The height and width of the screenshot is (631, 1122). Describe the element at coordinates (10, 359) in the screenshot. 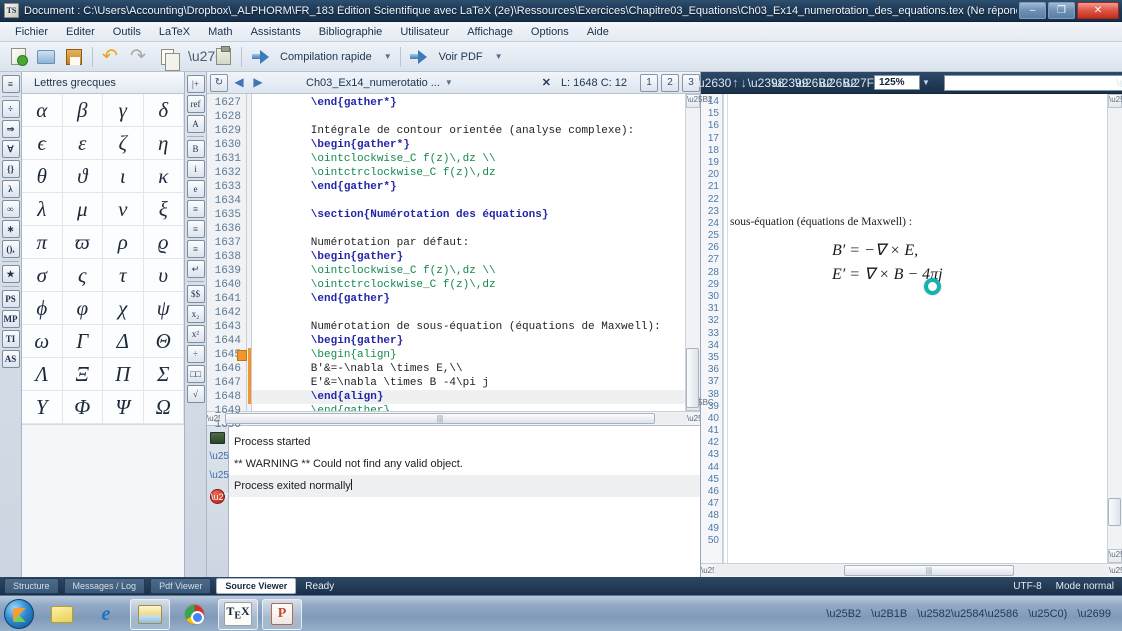

I see `symbol-category-button-13: AS` at that location.